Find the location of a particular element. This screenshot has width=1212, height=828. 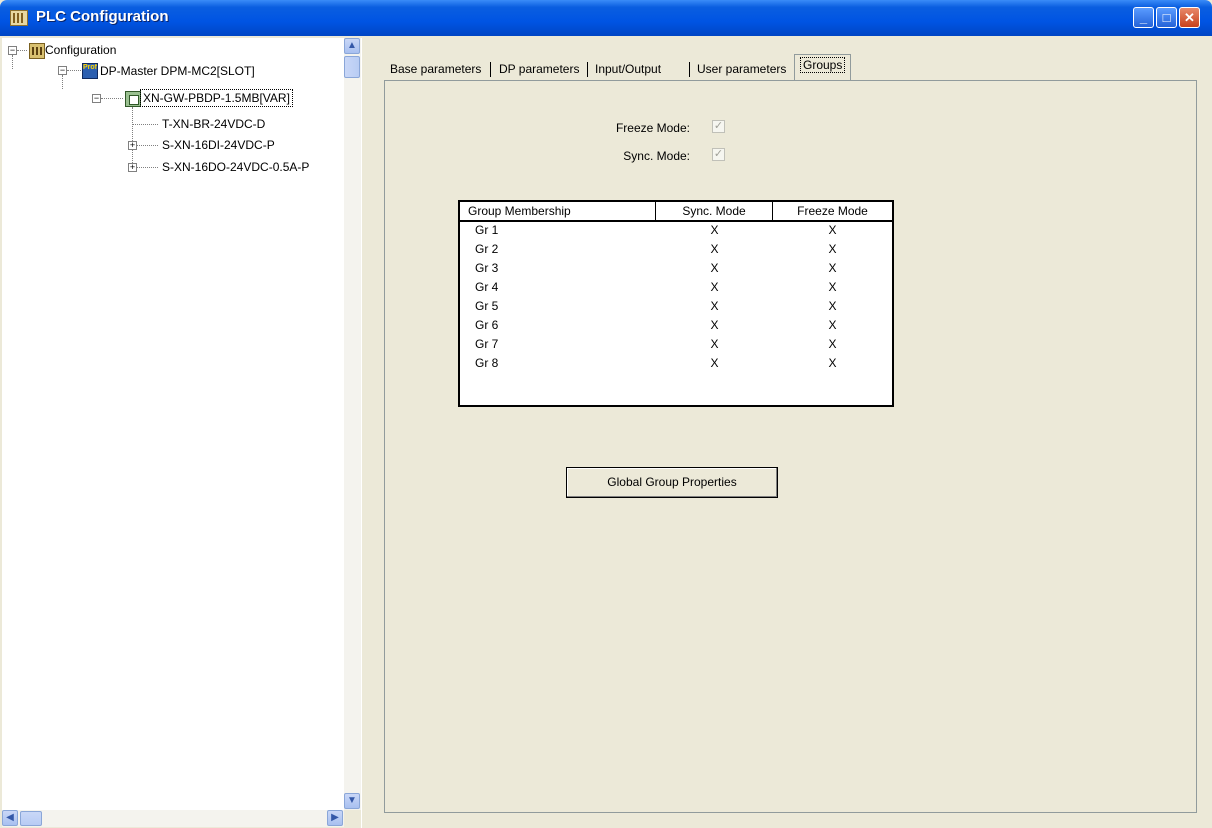

tree-item-dp-master: DP-Master DPM-MC2[SLOT] is located at coordinates (177, 71).